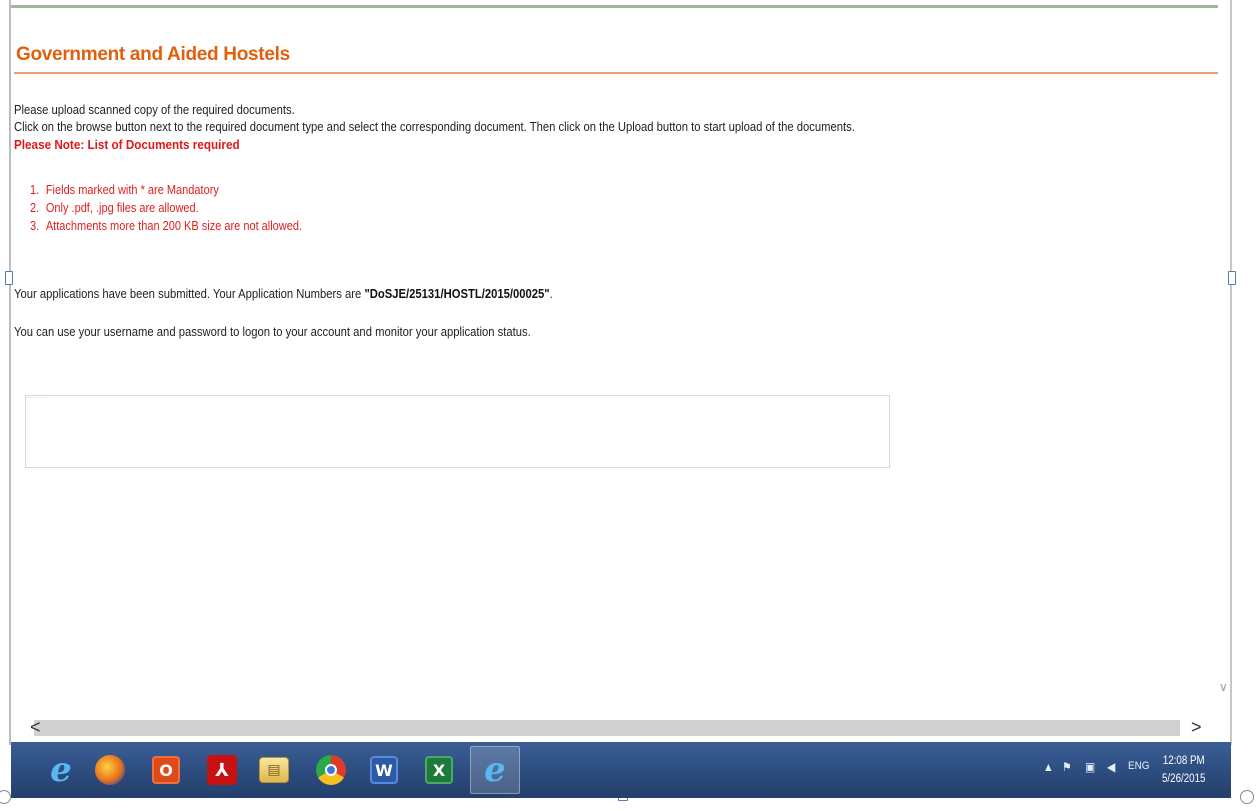 Image resolution: width=1258 pixels, height=811 pixels. I want to click on office-icon: O, so click(166, 770).